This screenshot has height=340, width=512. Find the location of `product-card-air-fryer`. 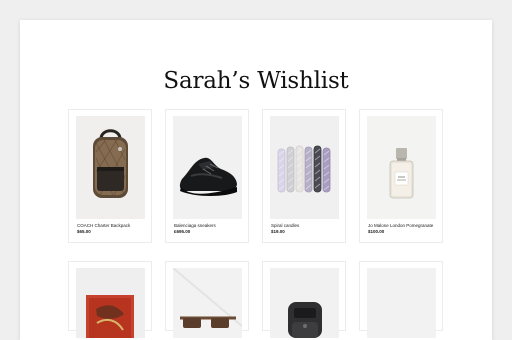

product-card-air-fryer is located at coordinates (304, 299).